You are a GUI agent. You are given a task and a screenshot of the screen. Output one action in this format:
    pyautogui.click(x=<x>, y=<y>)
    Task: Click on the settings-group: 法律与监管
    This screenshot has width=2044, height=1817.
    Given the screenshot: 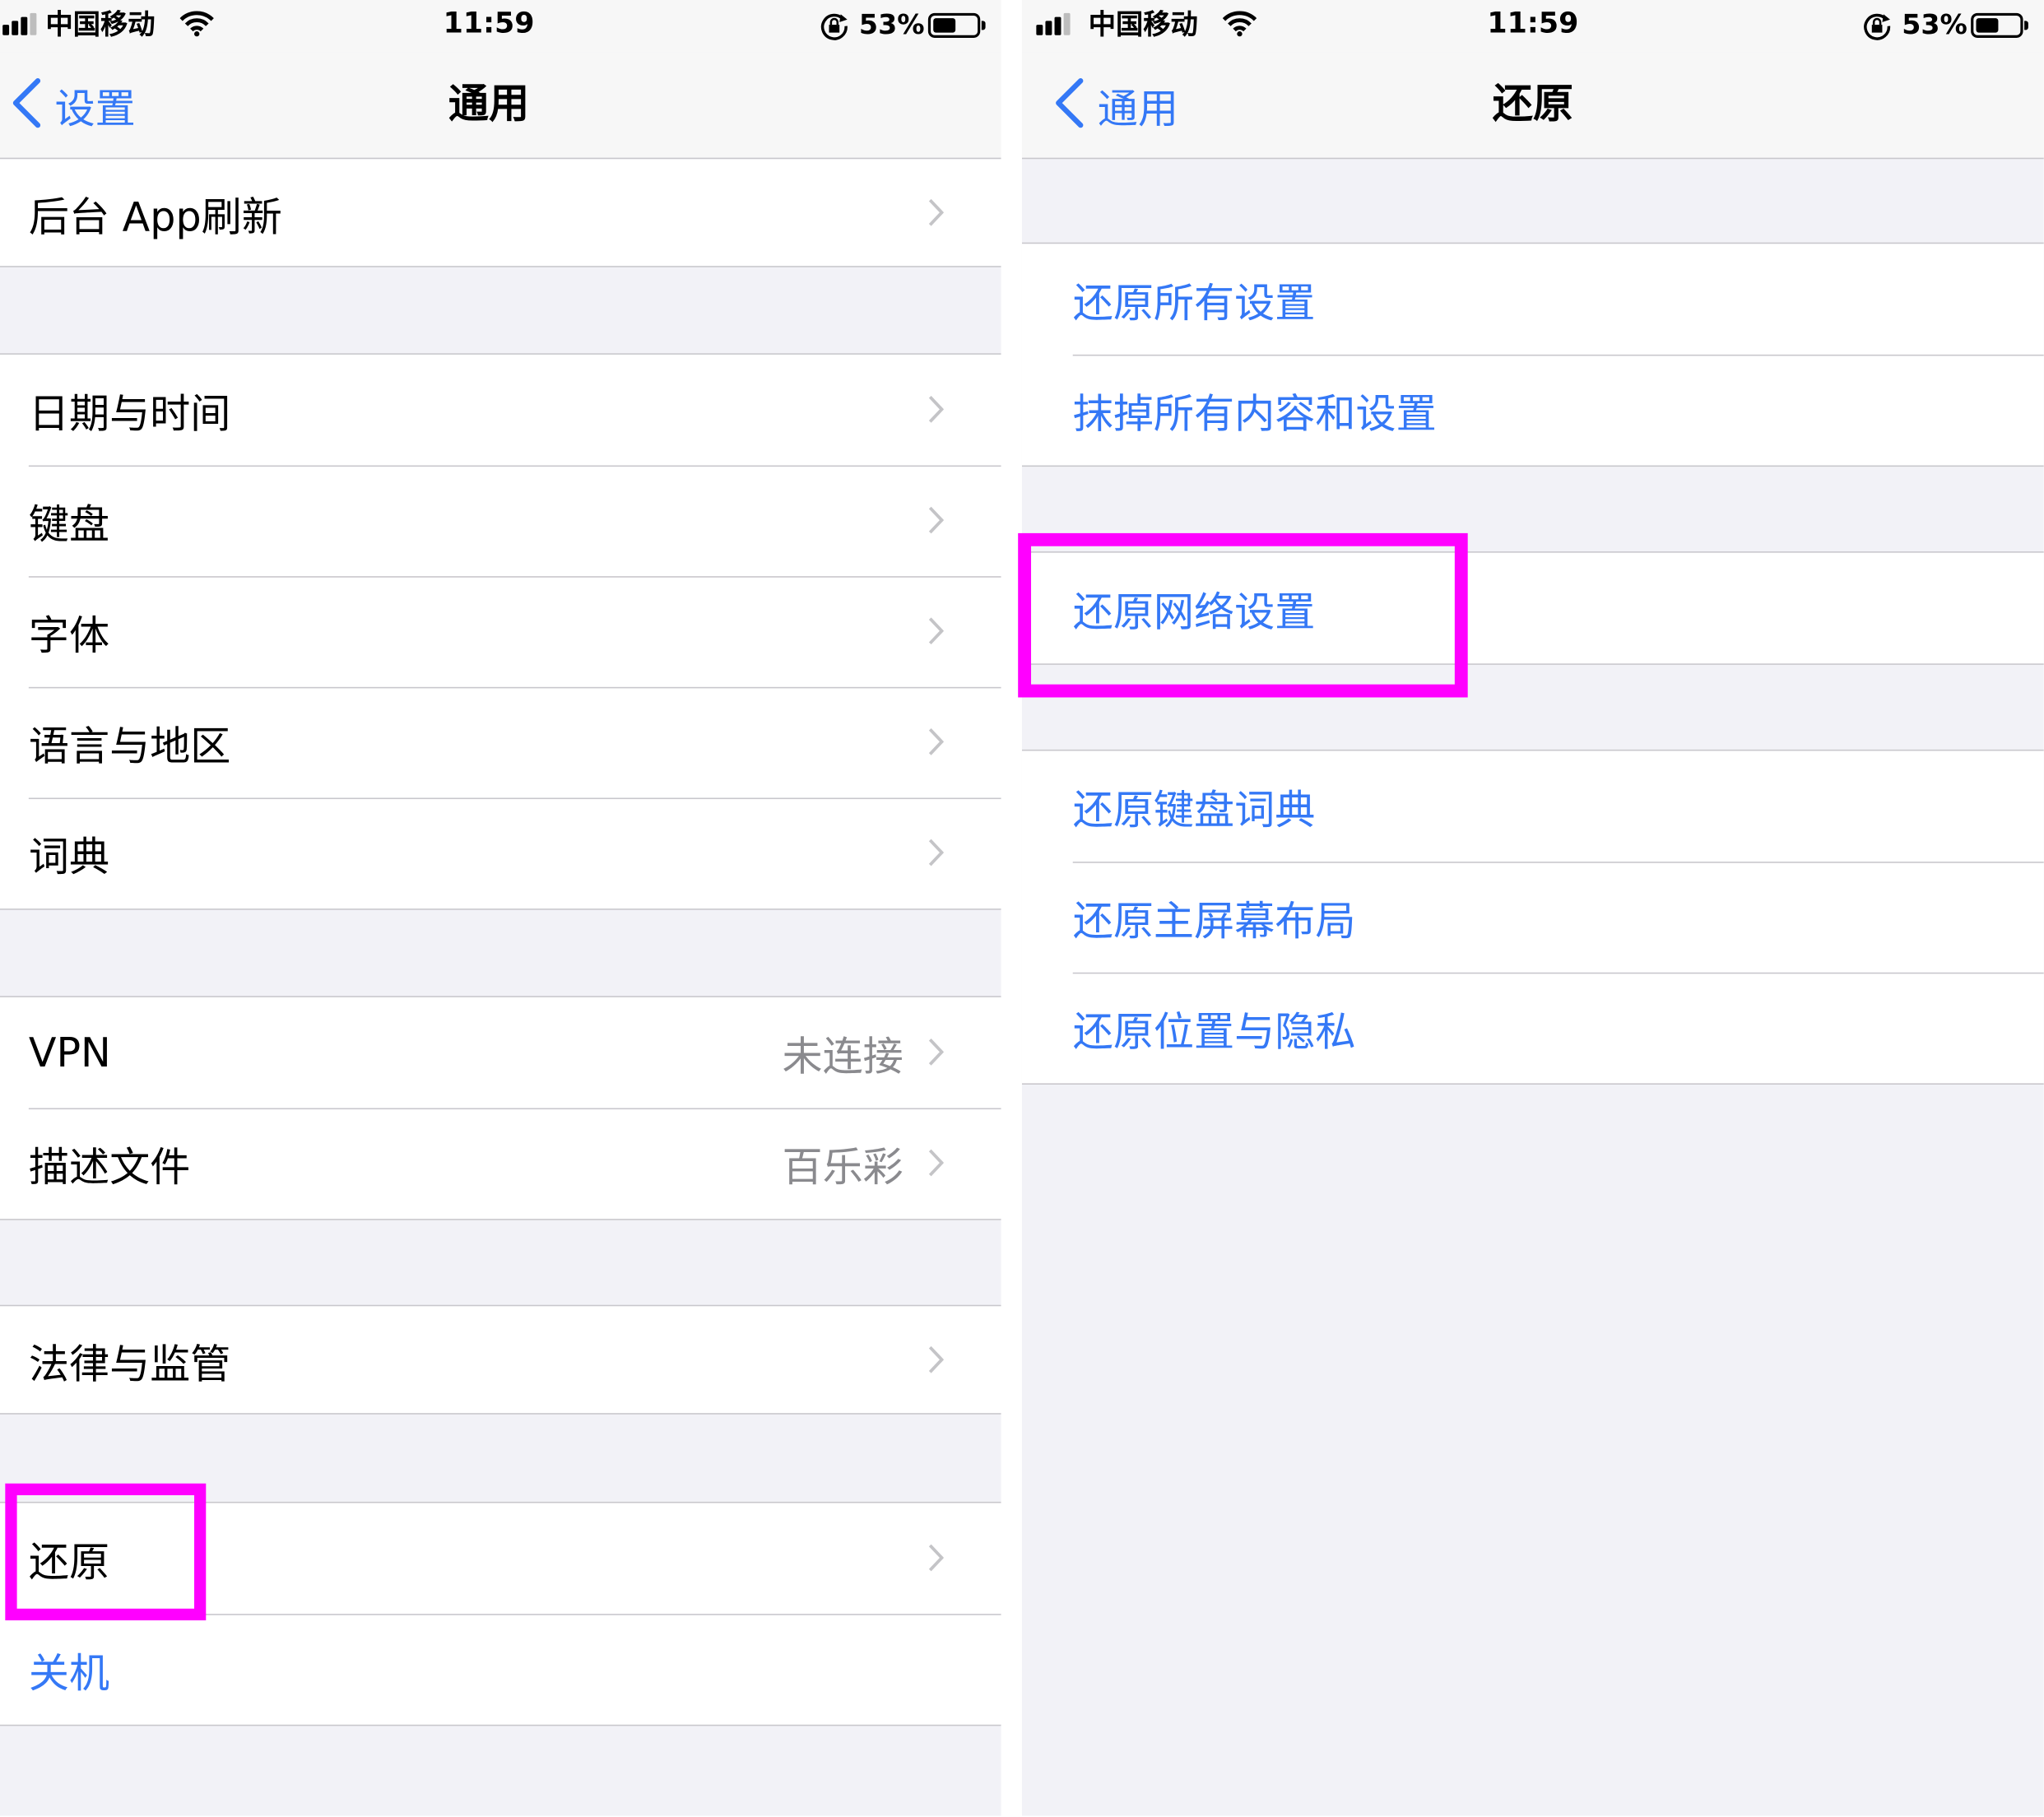 What is the action you would take?
    pyautogui.click(x=500, y=1359)
    